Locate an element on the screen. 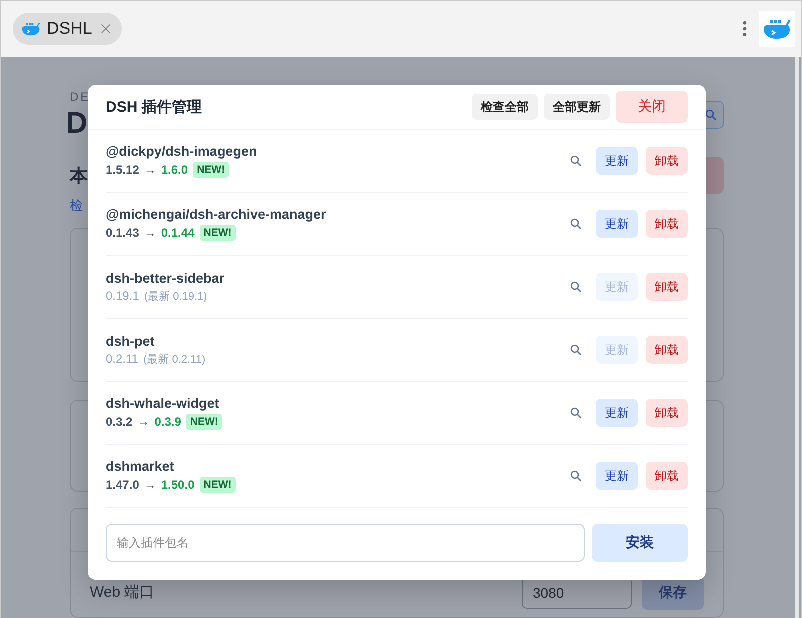 The width and height of the screenshot is (802, 618). plugin-name: @michengai/dsh-archive-manager is located at coordinates (217, 214).